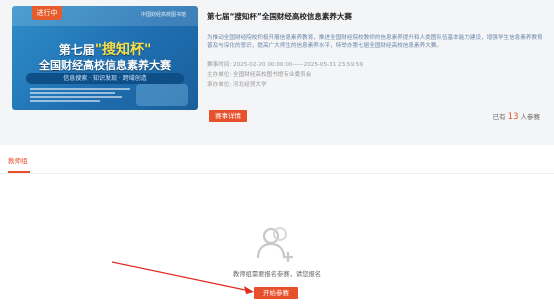  What do you see at coordinates (162, 95) in the screenshot?
I see `banner-illustration` at bounding box center [162, 95].